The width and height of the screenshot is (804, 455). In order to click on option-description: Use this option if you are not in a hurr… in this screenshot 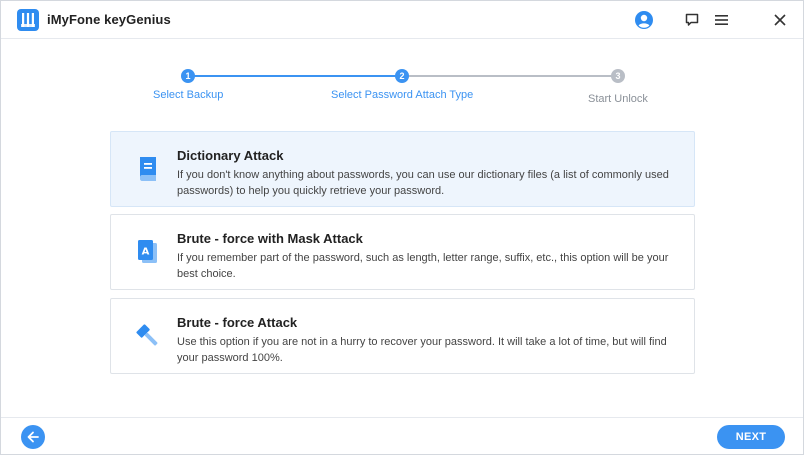, I will do `click(422, 350)`.